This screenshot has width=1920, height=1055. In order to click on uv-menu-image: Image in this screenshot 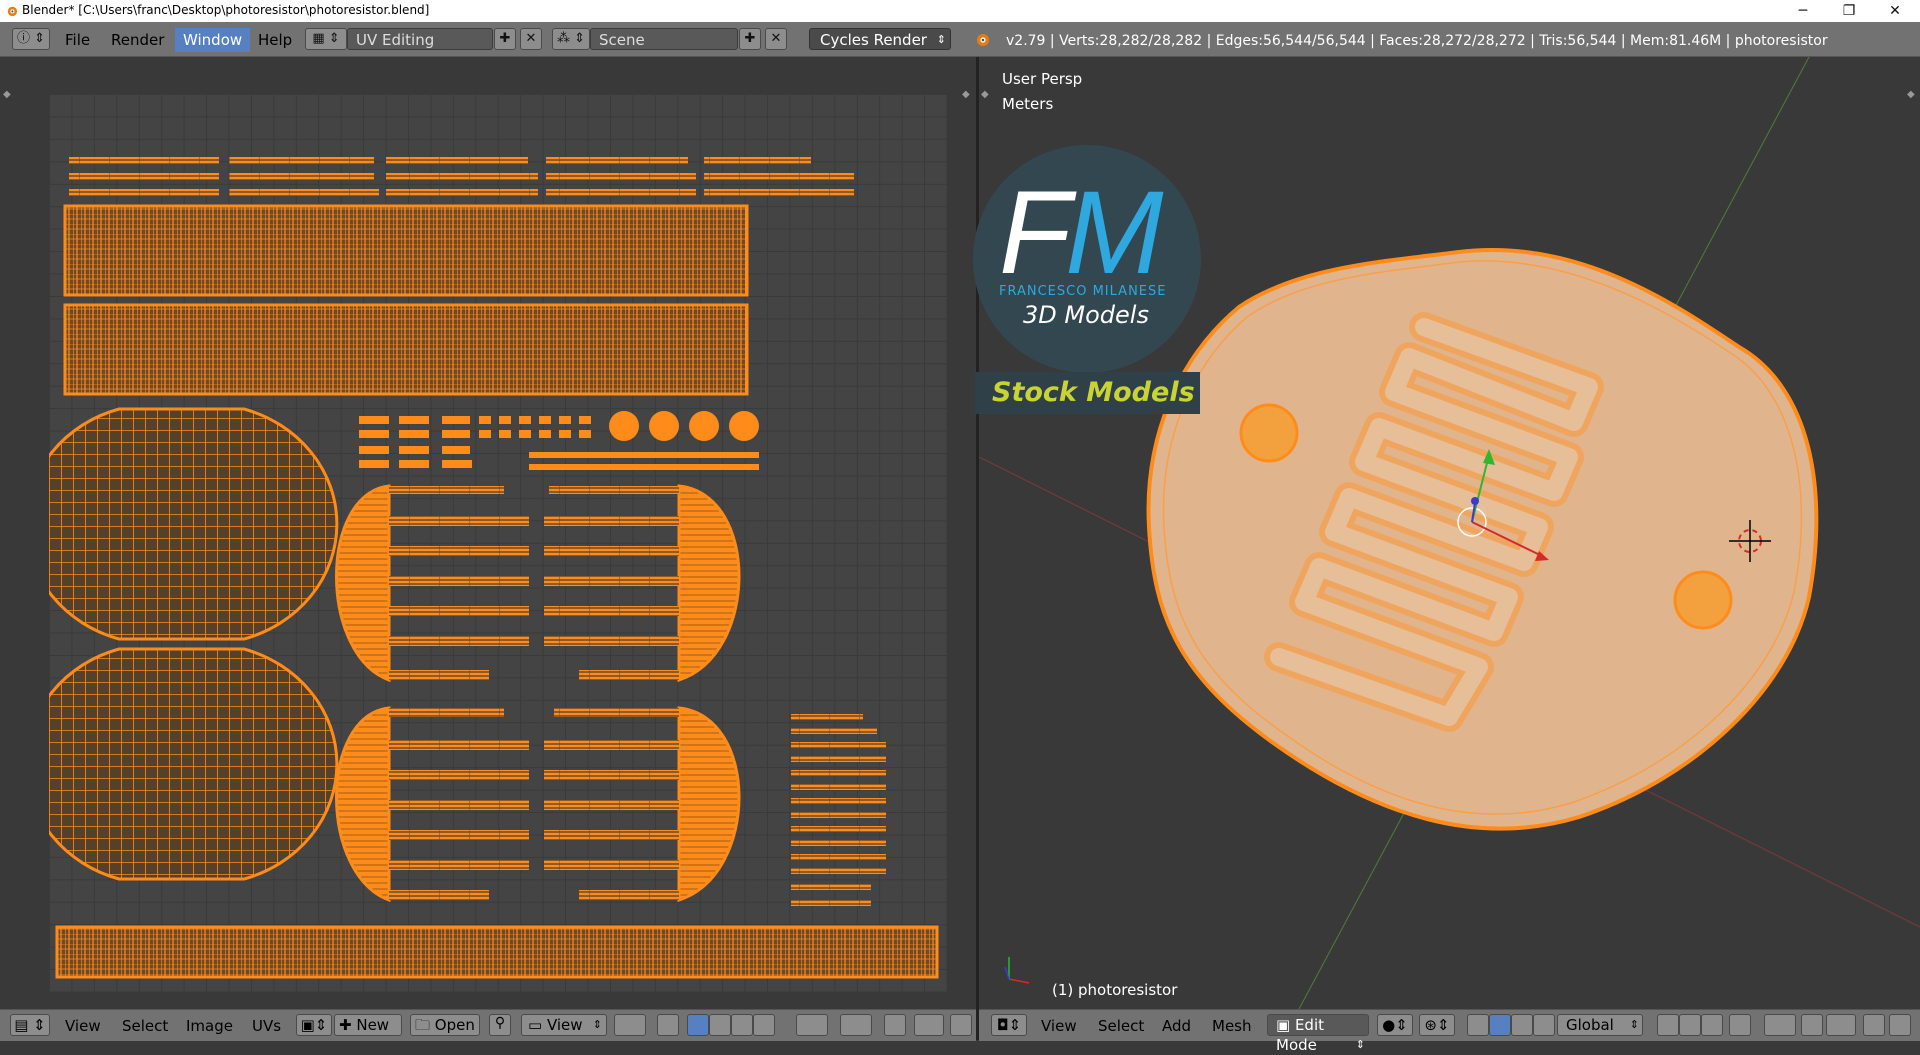, I will do `click(209, 1026)`.